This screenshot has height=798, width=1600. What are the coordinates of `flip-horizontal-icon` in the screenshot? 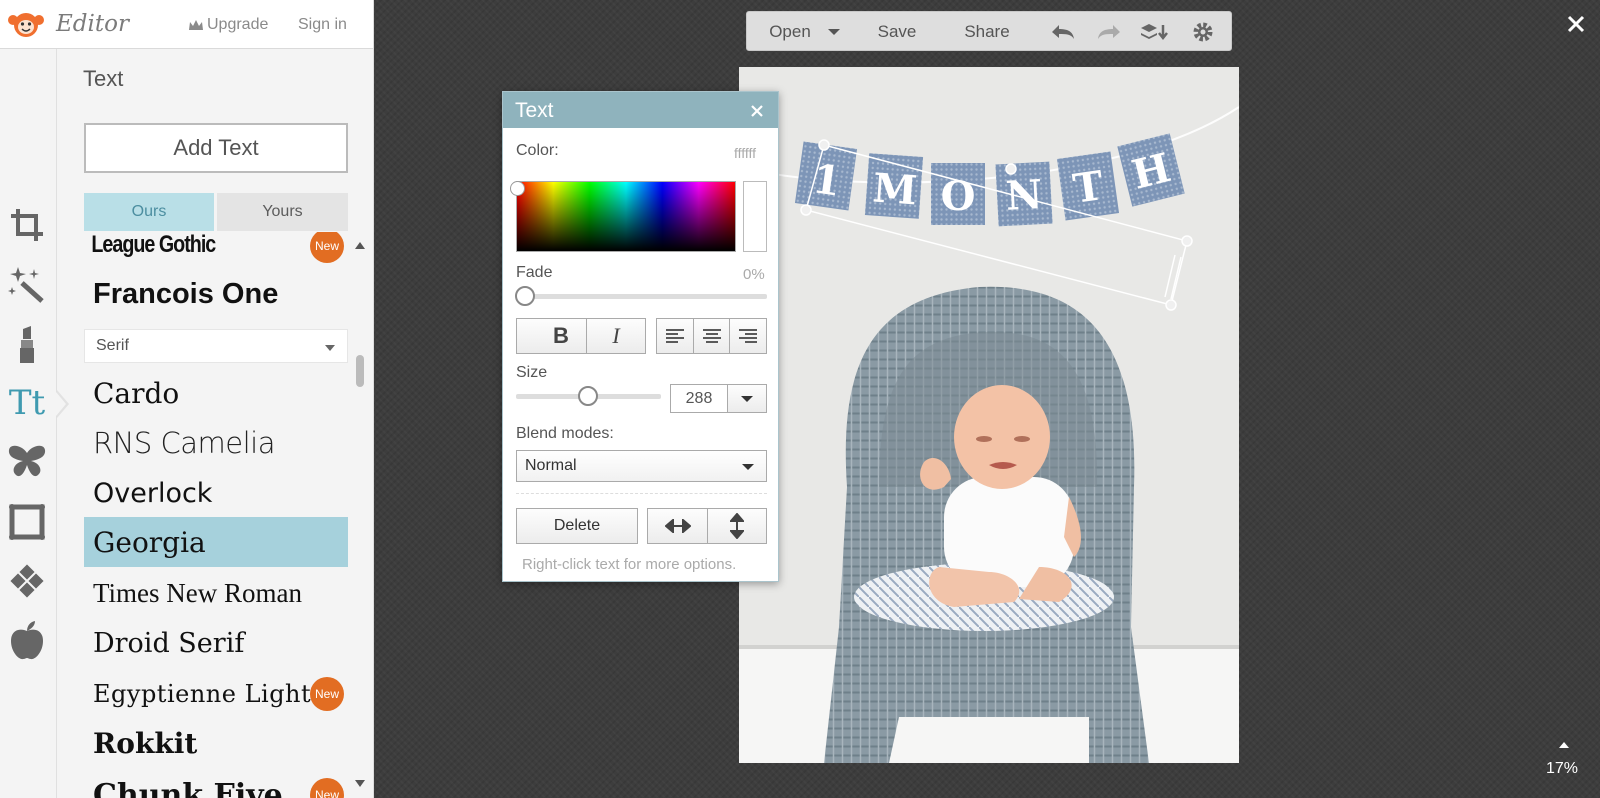 It's located at (677, 526).